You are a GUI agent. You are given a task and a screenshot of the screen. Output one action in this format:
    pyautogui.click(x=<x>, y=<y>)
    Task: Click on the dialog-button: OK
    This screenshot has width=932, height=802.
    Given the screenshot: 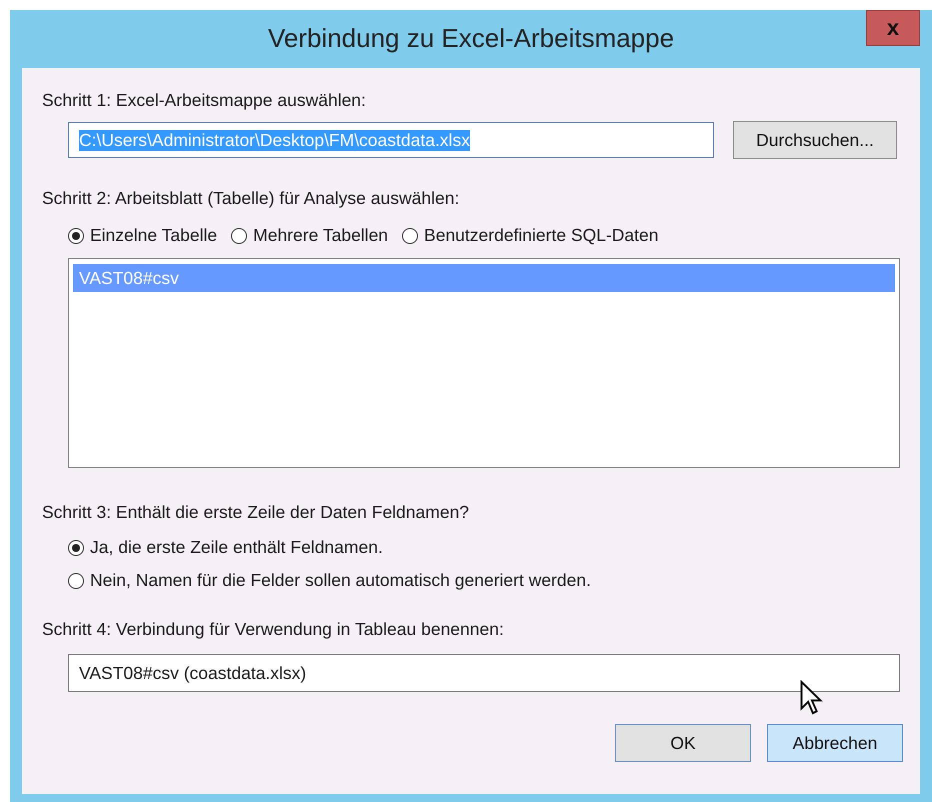 What is the action you would take?
    pyautogui.click(x=683, y=743)
    